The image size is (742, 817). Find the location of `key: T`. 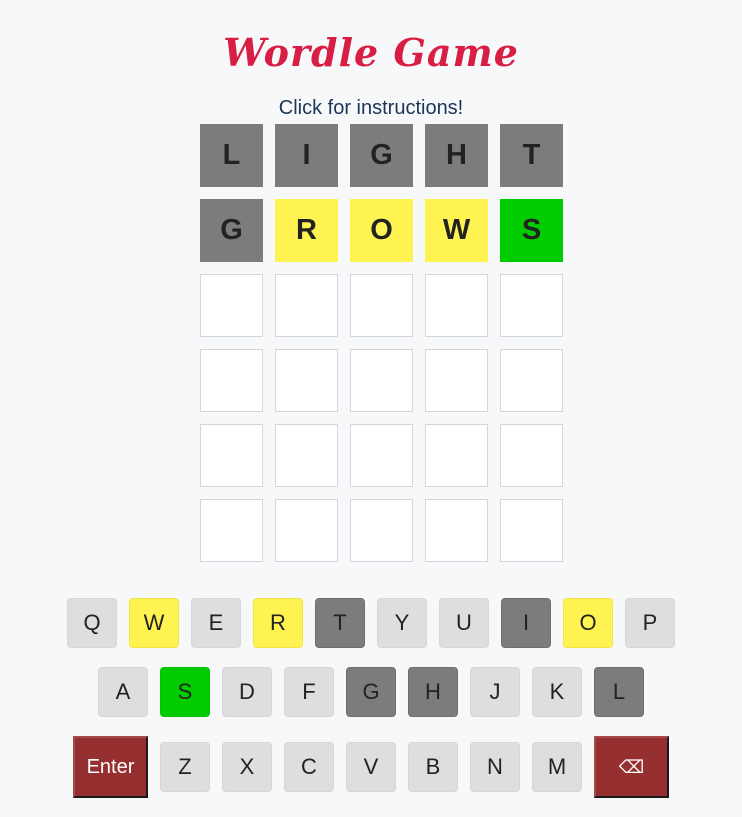

key: T is located at coordinates (340, 623).